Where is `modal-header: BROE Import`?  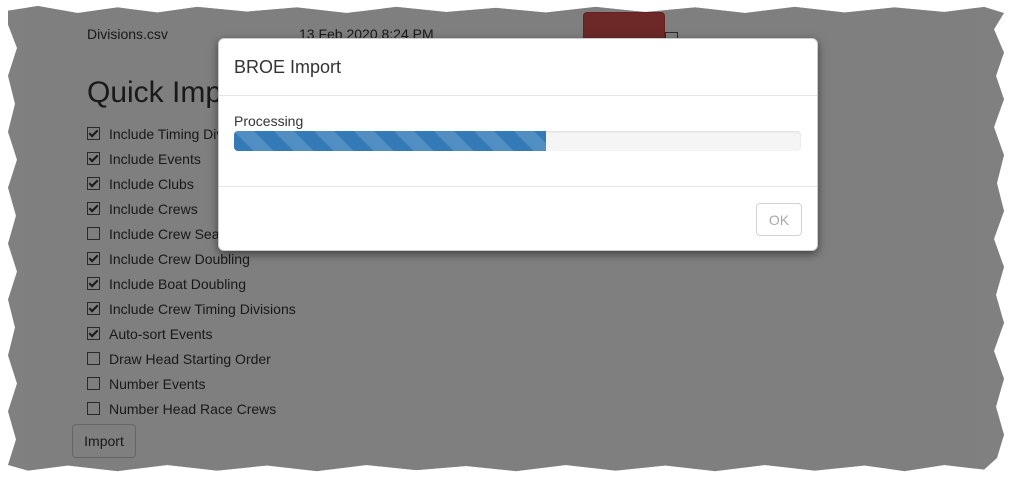 modal-header: BROE Import is located at coordinates (518, 67).